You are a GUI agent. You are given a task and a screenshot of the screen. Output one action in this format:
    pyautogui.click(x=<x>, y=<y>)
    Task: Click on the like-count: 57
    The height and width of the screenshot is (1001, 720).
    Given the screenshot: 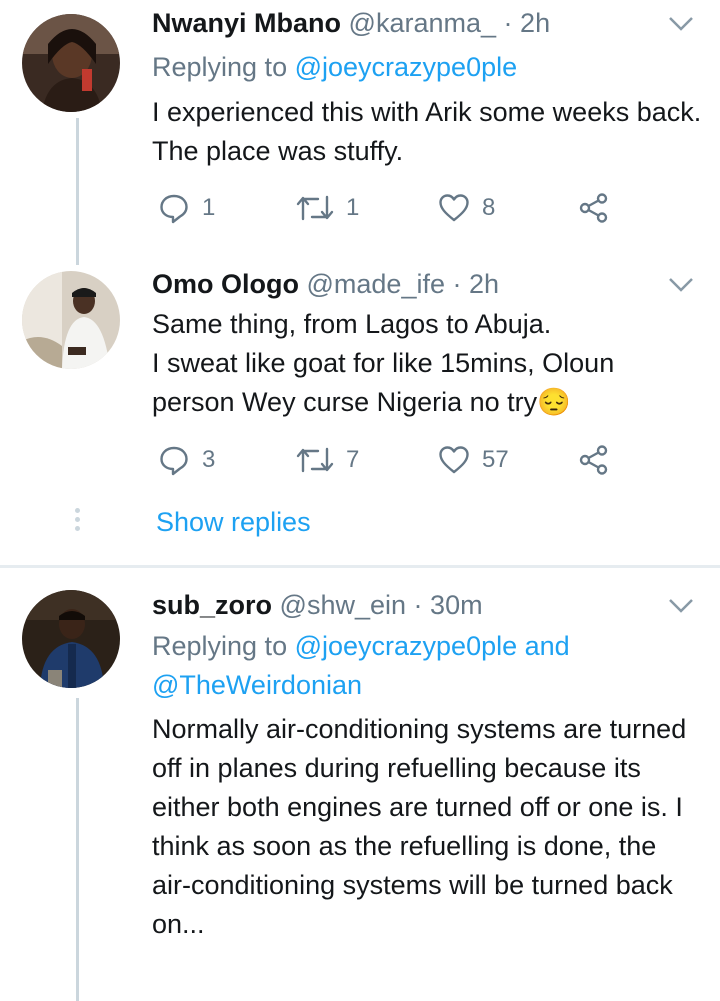 What is the action you would take?
    pyautogui.click(x=495, y=459)
    